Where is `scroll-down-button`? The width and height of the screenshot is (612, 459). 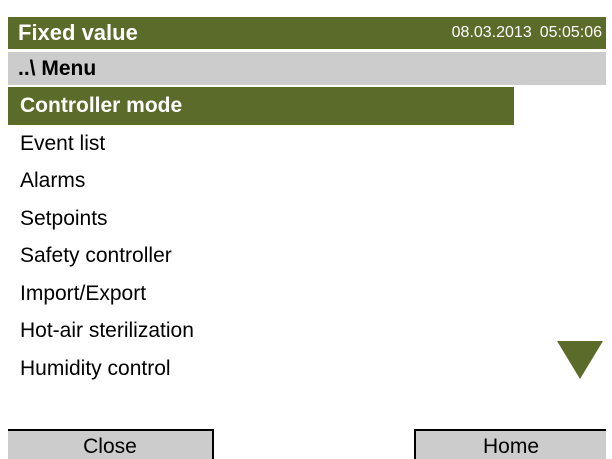 scroll-down-button is located at coordinates (580, 360).